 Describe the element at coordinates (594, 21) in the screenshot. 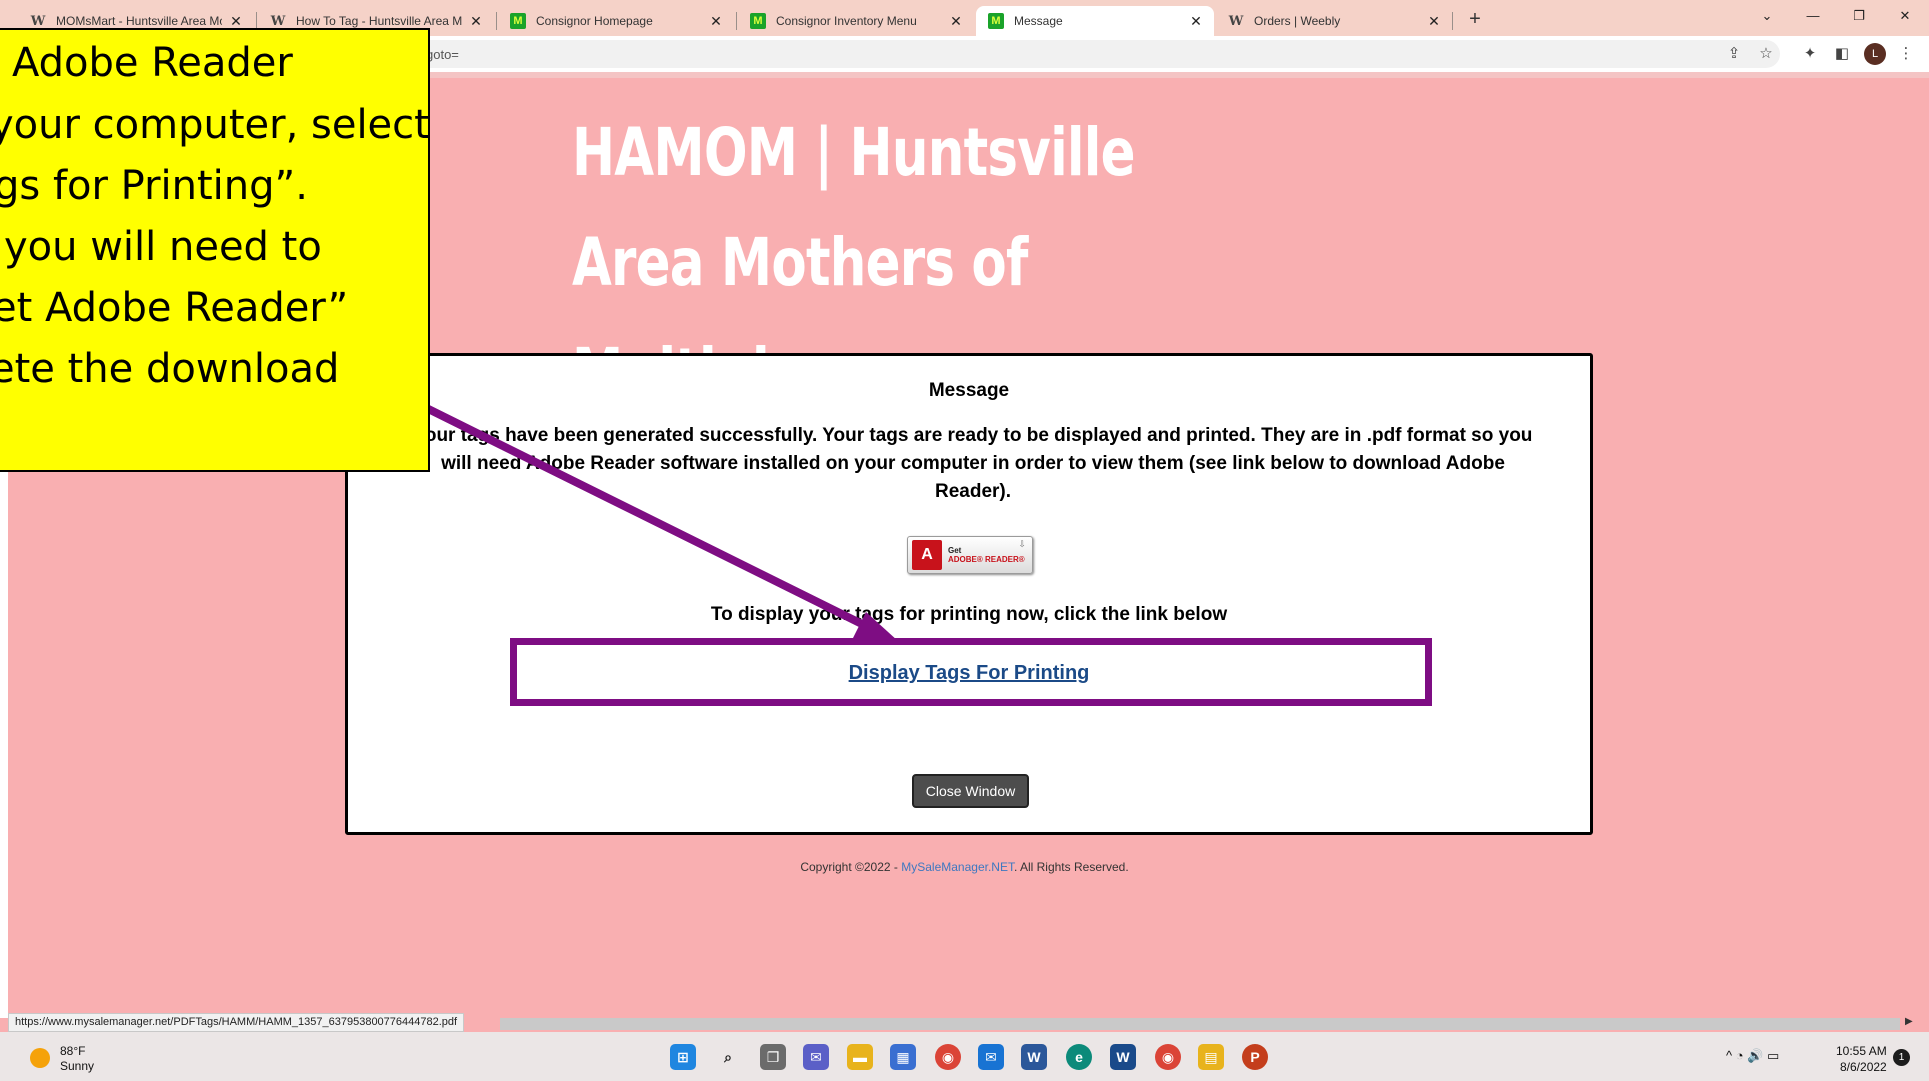

I see `tab-label: Consignor Homepage` at that location.